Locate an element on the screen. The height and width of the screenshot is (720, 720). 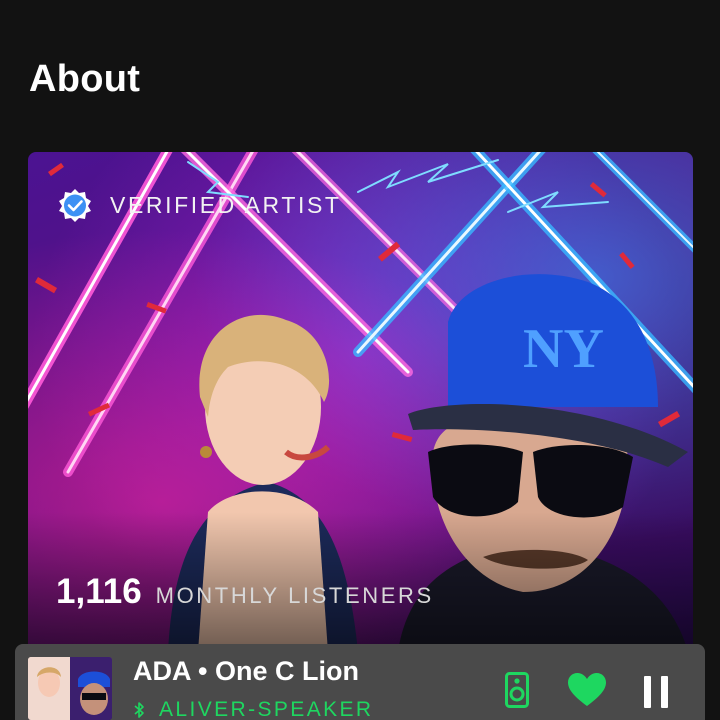
verified-artist-badge: VERIFIED ARTIST is located at coordinates (200, 205).